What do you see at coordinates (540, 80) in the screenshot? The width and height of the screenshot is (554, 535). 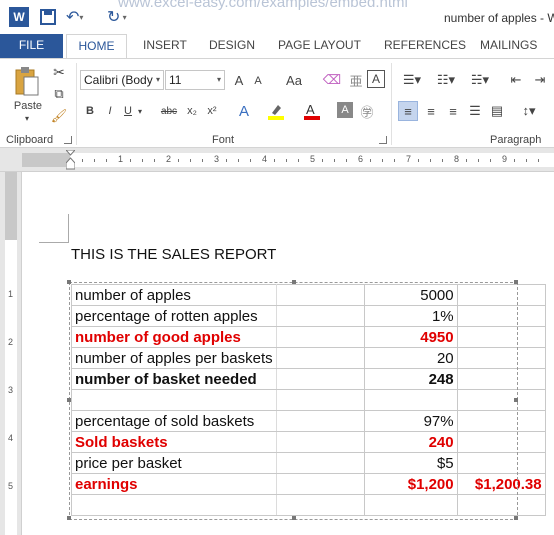 I see `increase-indent-icon: ⇥` at bounding box center [540, 80].